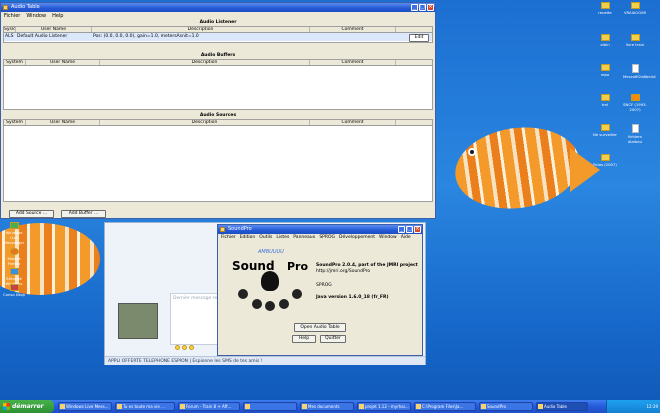 The image size is (660, 413). Describe the element at coordinates (333, 339) in the screenshot. I see `quitter-button: Quitter` at that location.